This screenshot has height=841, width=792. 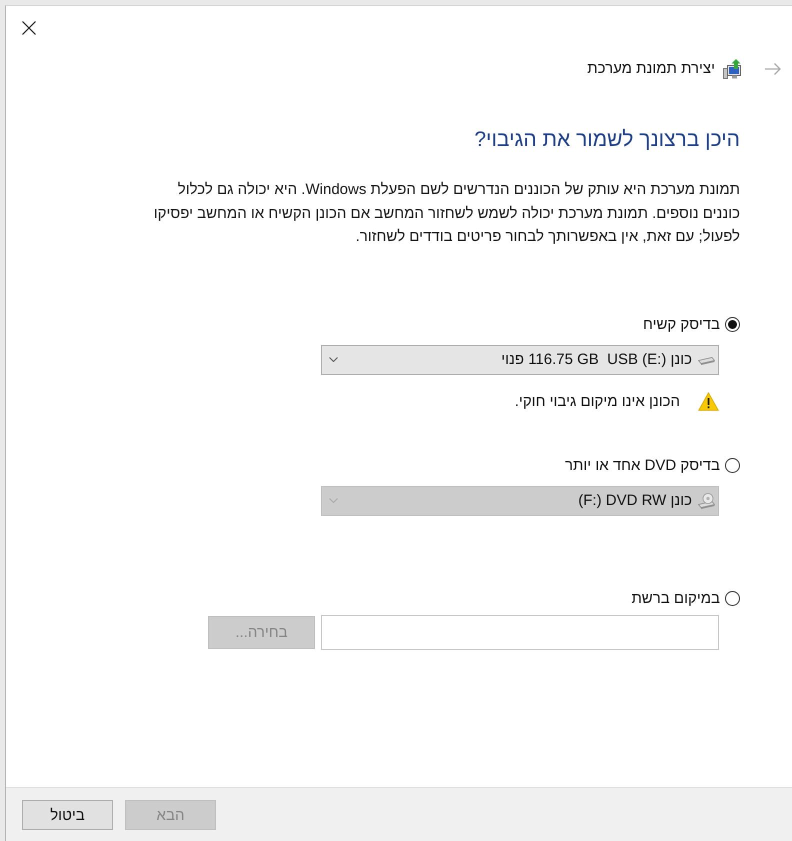 I want to click on cancel-button: ביטול, so click(x=67, y=815).